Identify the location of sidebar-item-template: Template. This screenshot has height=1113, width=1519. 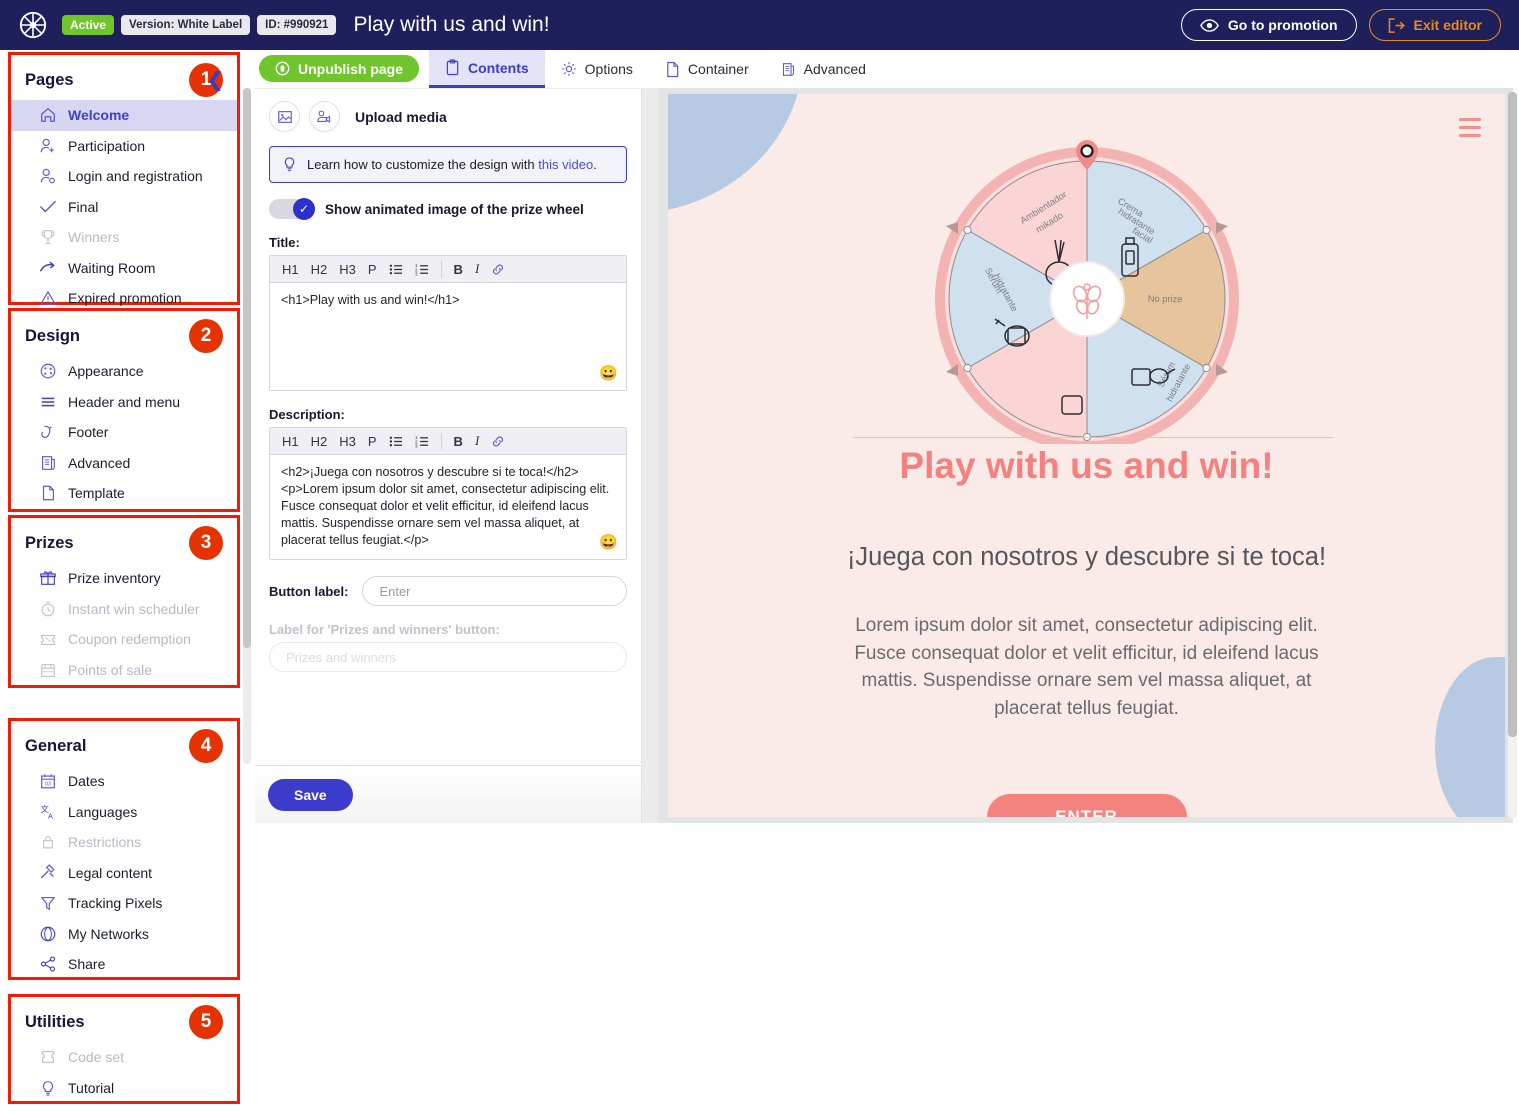
(124, 493).